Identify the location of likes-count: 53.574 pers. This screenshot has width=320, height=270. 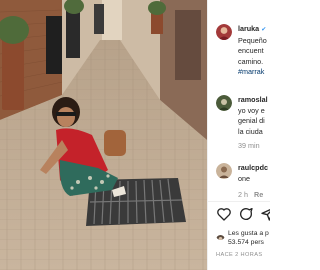
(246, 242).